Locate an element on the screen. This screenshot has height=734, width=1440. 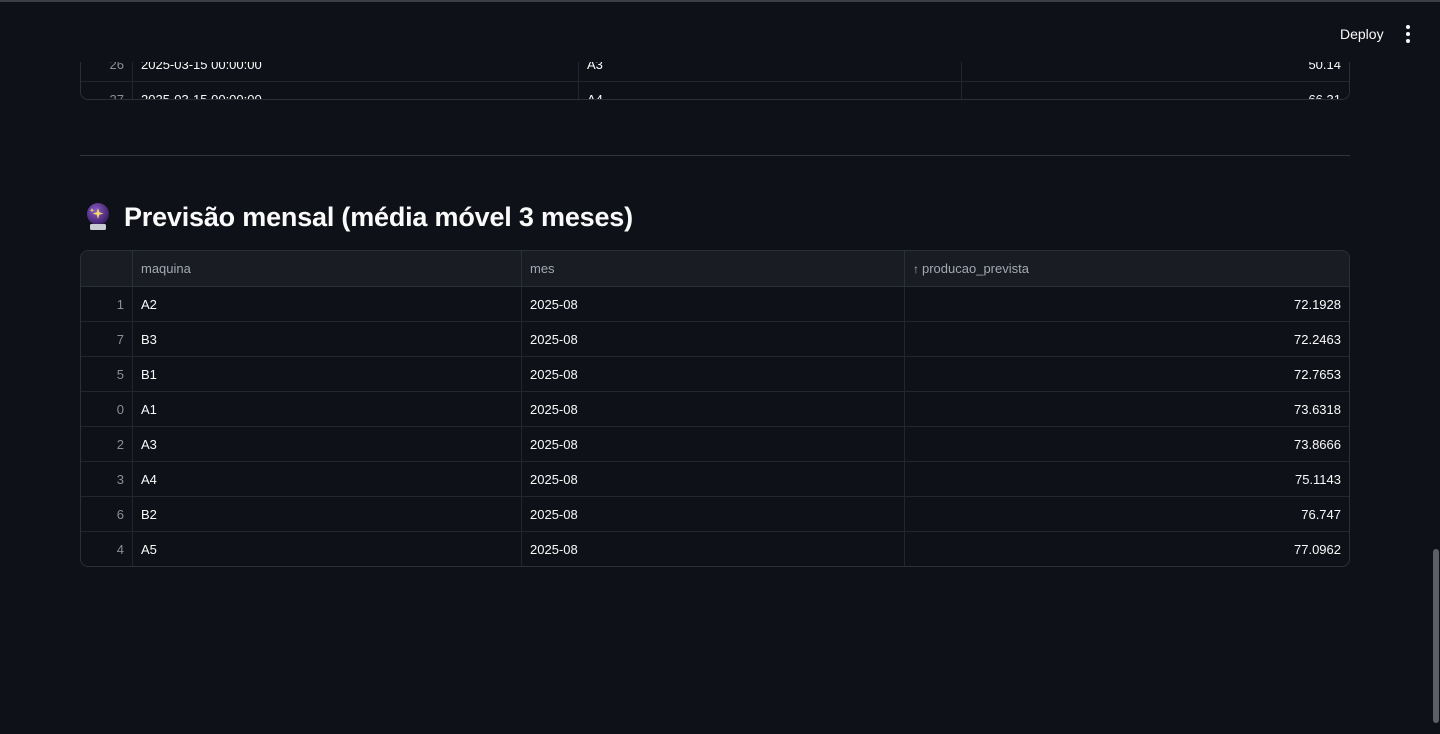
maquina-cell: A1 is located at coordinates (326, 409).